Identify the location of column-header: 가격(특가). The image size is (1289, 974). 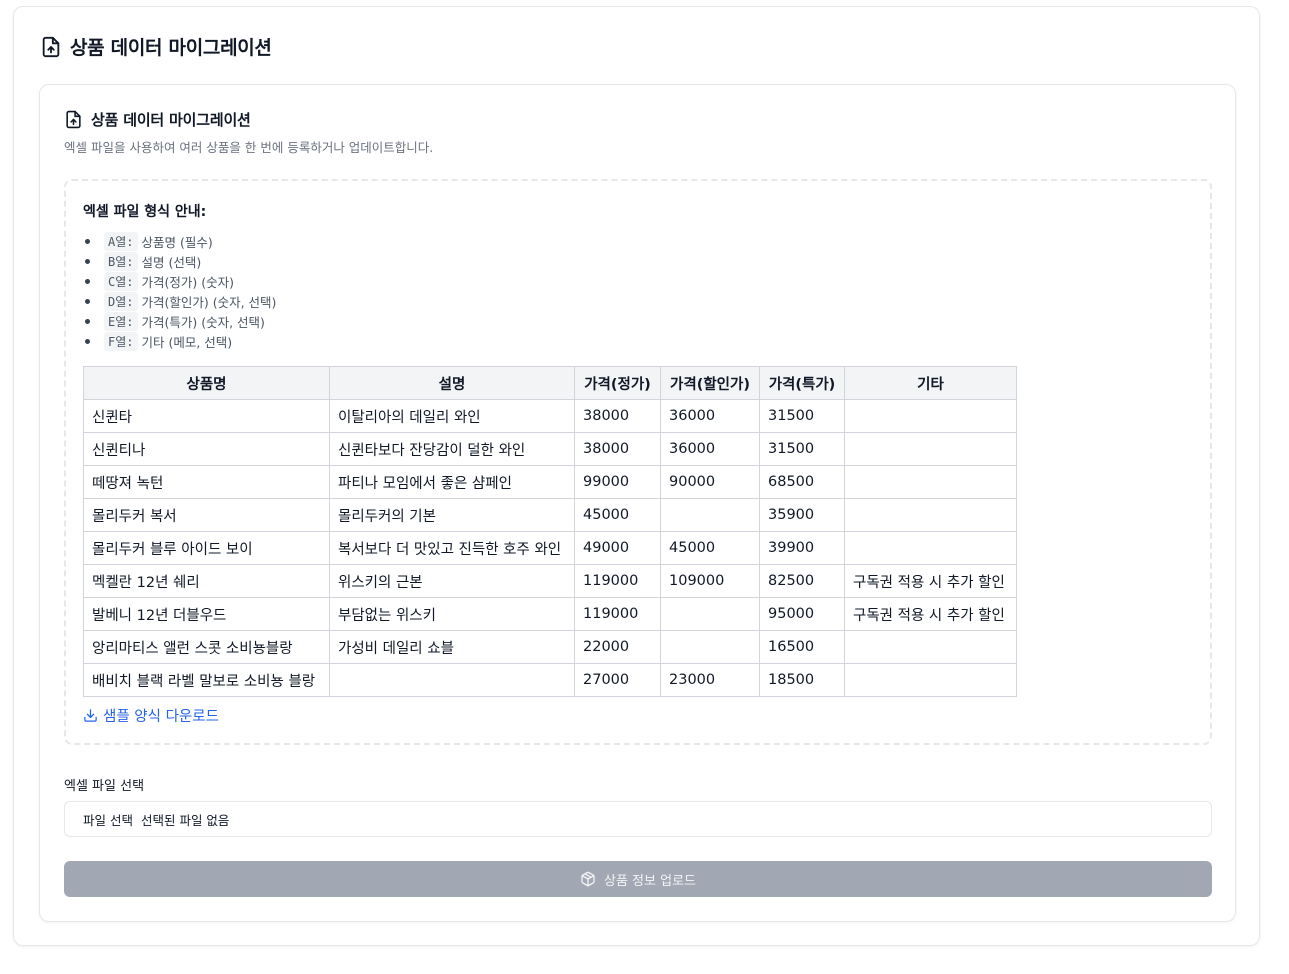
(802, 383).